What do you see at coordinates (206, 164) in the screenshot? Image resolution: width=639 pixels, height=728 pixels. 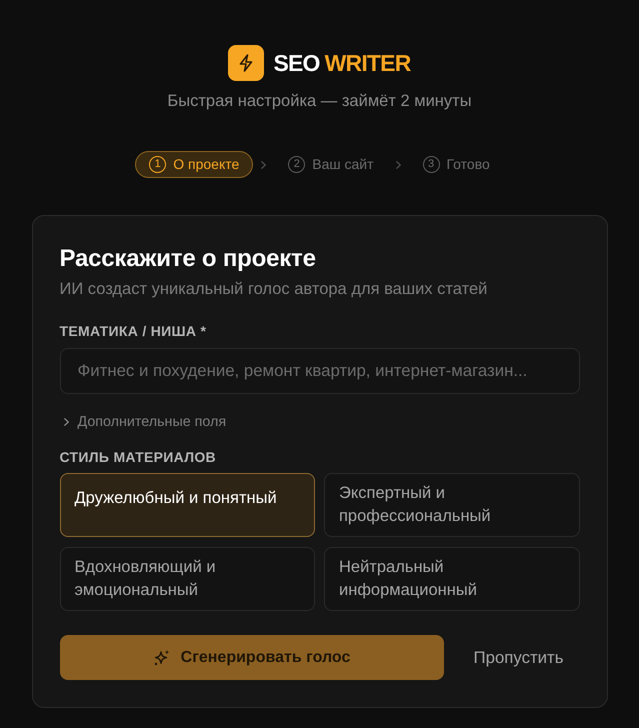 I see `step-label: О проекте` at bounding box center [206, 164].